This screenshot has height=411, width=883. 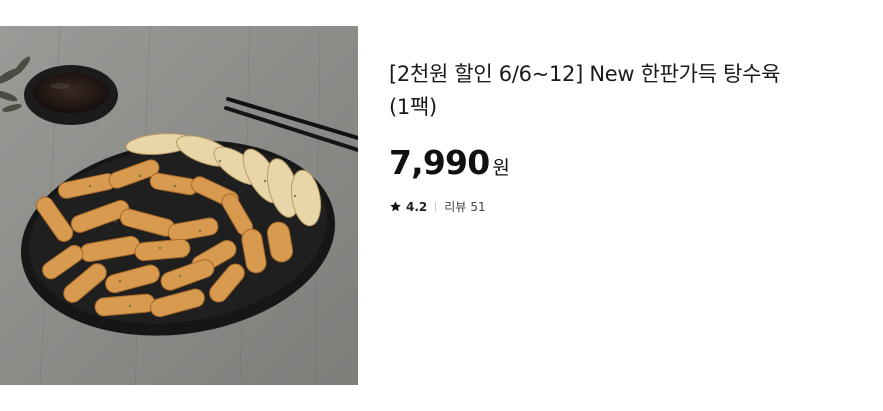 I want to click on star-icon, so click(x=395, y=206).